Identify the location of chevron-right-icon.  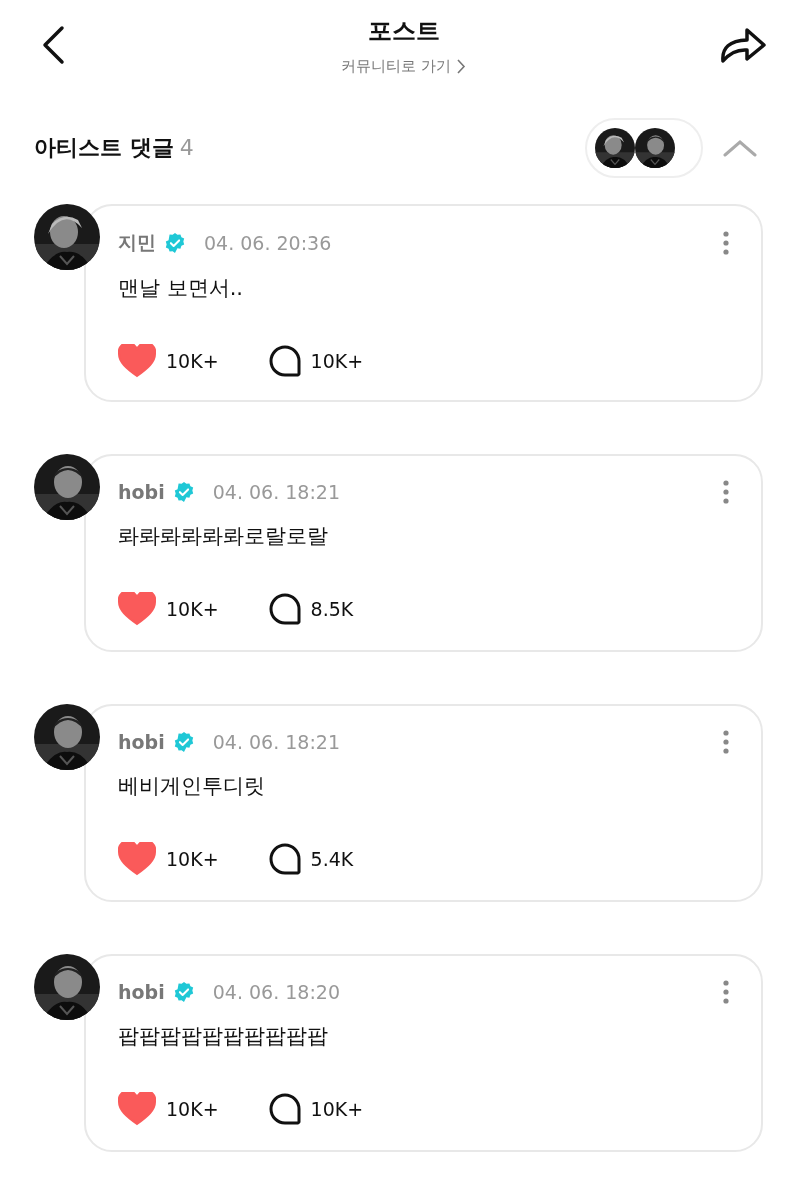
(461, 66).